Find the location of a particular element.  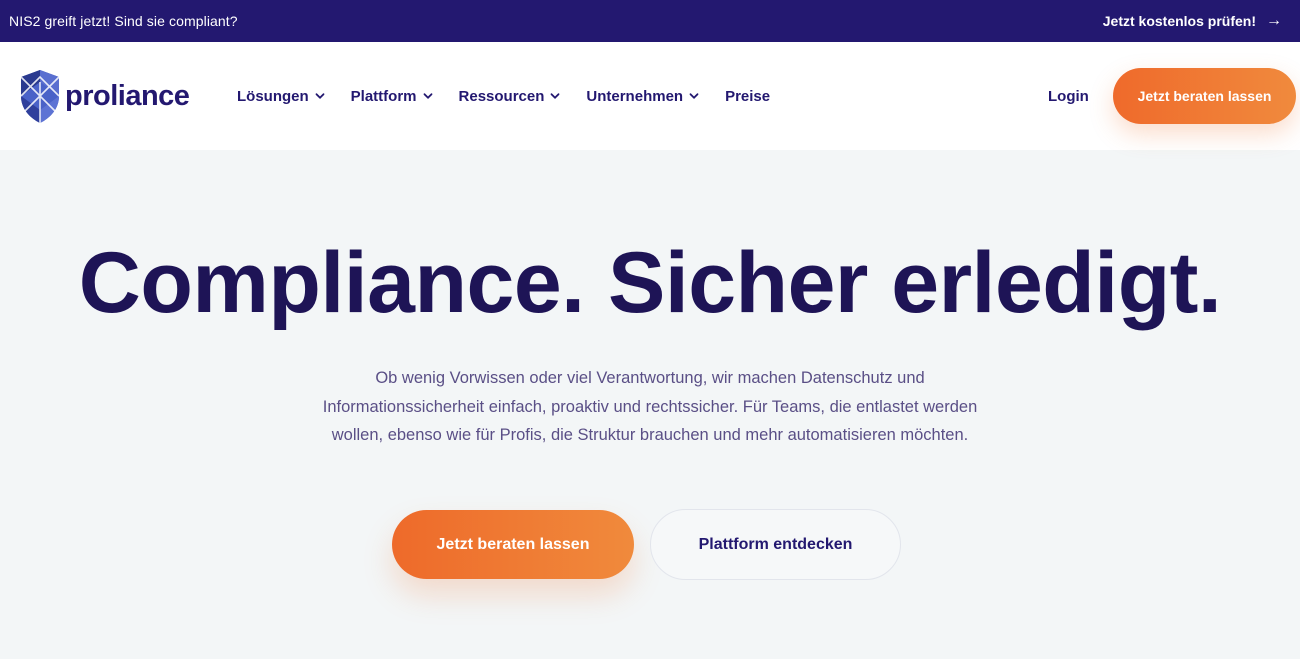

header-cta-button: Jetzt beraten lassen is located at coordinates (1204, 96).